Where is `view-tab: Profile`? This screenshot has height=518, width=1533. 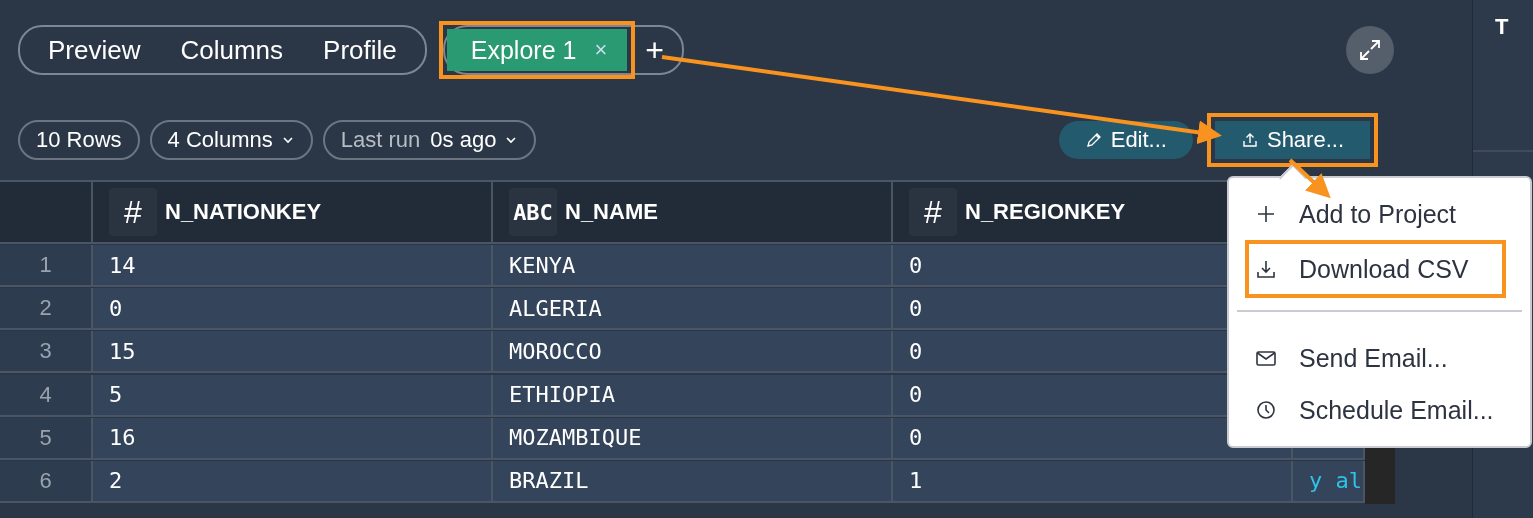
view-tab: Profile is located at coordinates (360, 50).